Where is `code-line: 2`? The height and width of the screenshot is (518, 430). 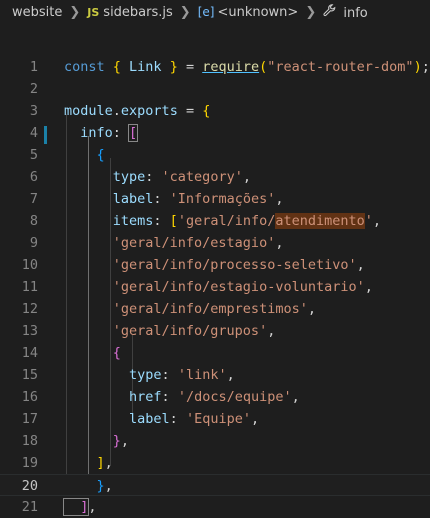 code-line: 2 is located at coordinates (215, 89).